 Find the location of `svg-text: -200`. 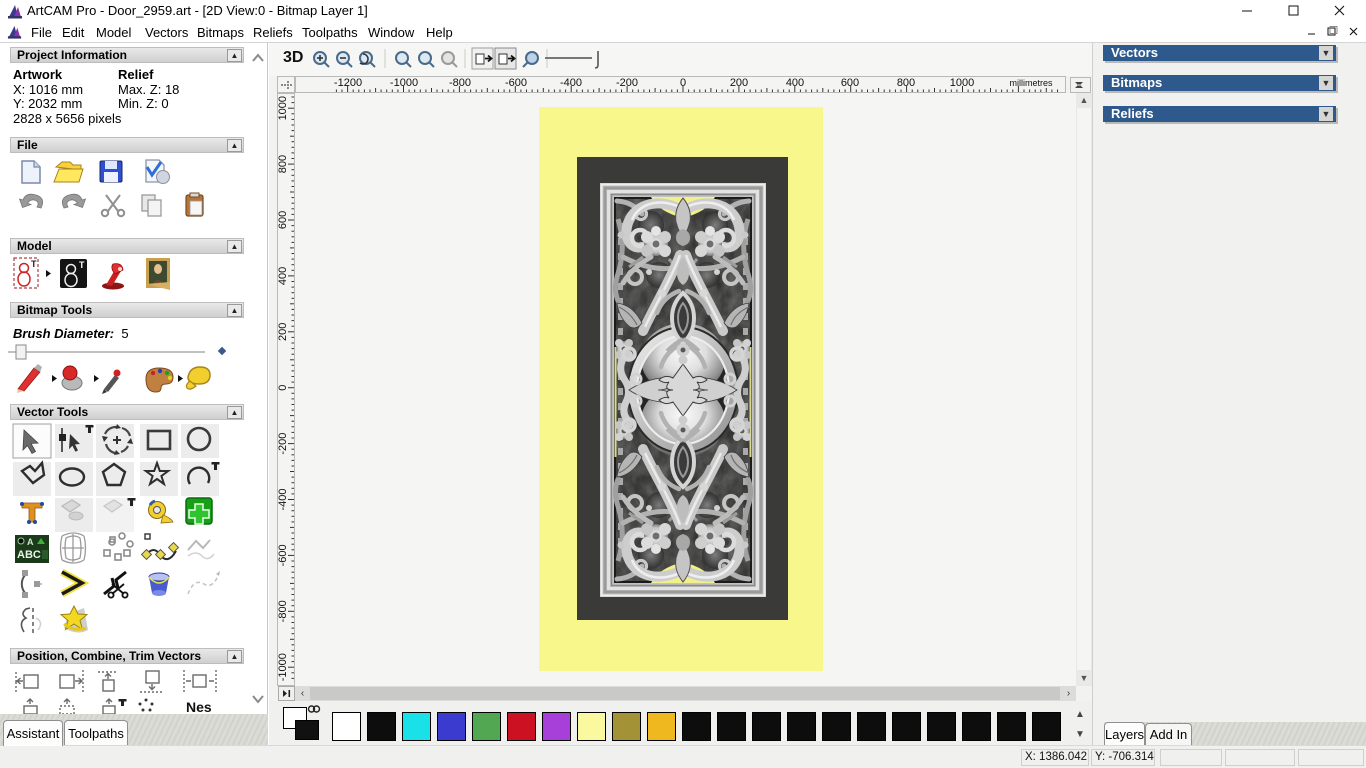

svg-text: -200 is located at coordinates (283, 444).